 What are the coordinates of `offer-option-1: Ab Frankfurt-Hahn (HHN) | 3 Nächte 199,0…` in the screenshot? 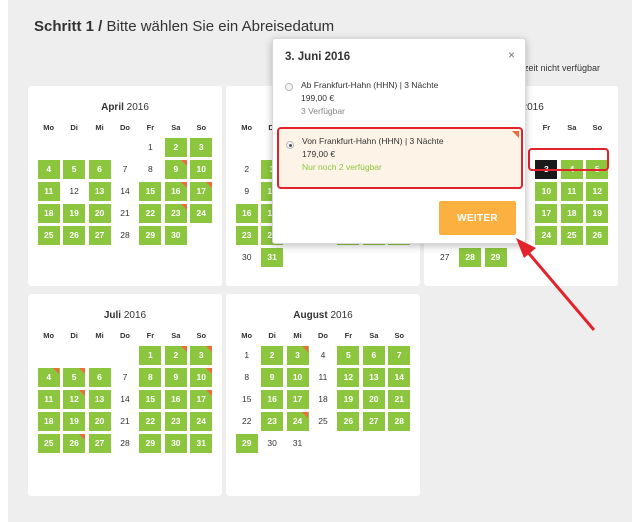 It's located at (399, 100).